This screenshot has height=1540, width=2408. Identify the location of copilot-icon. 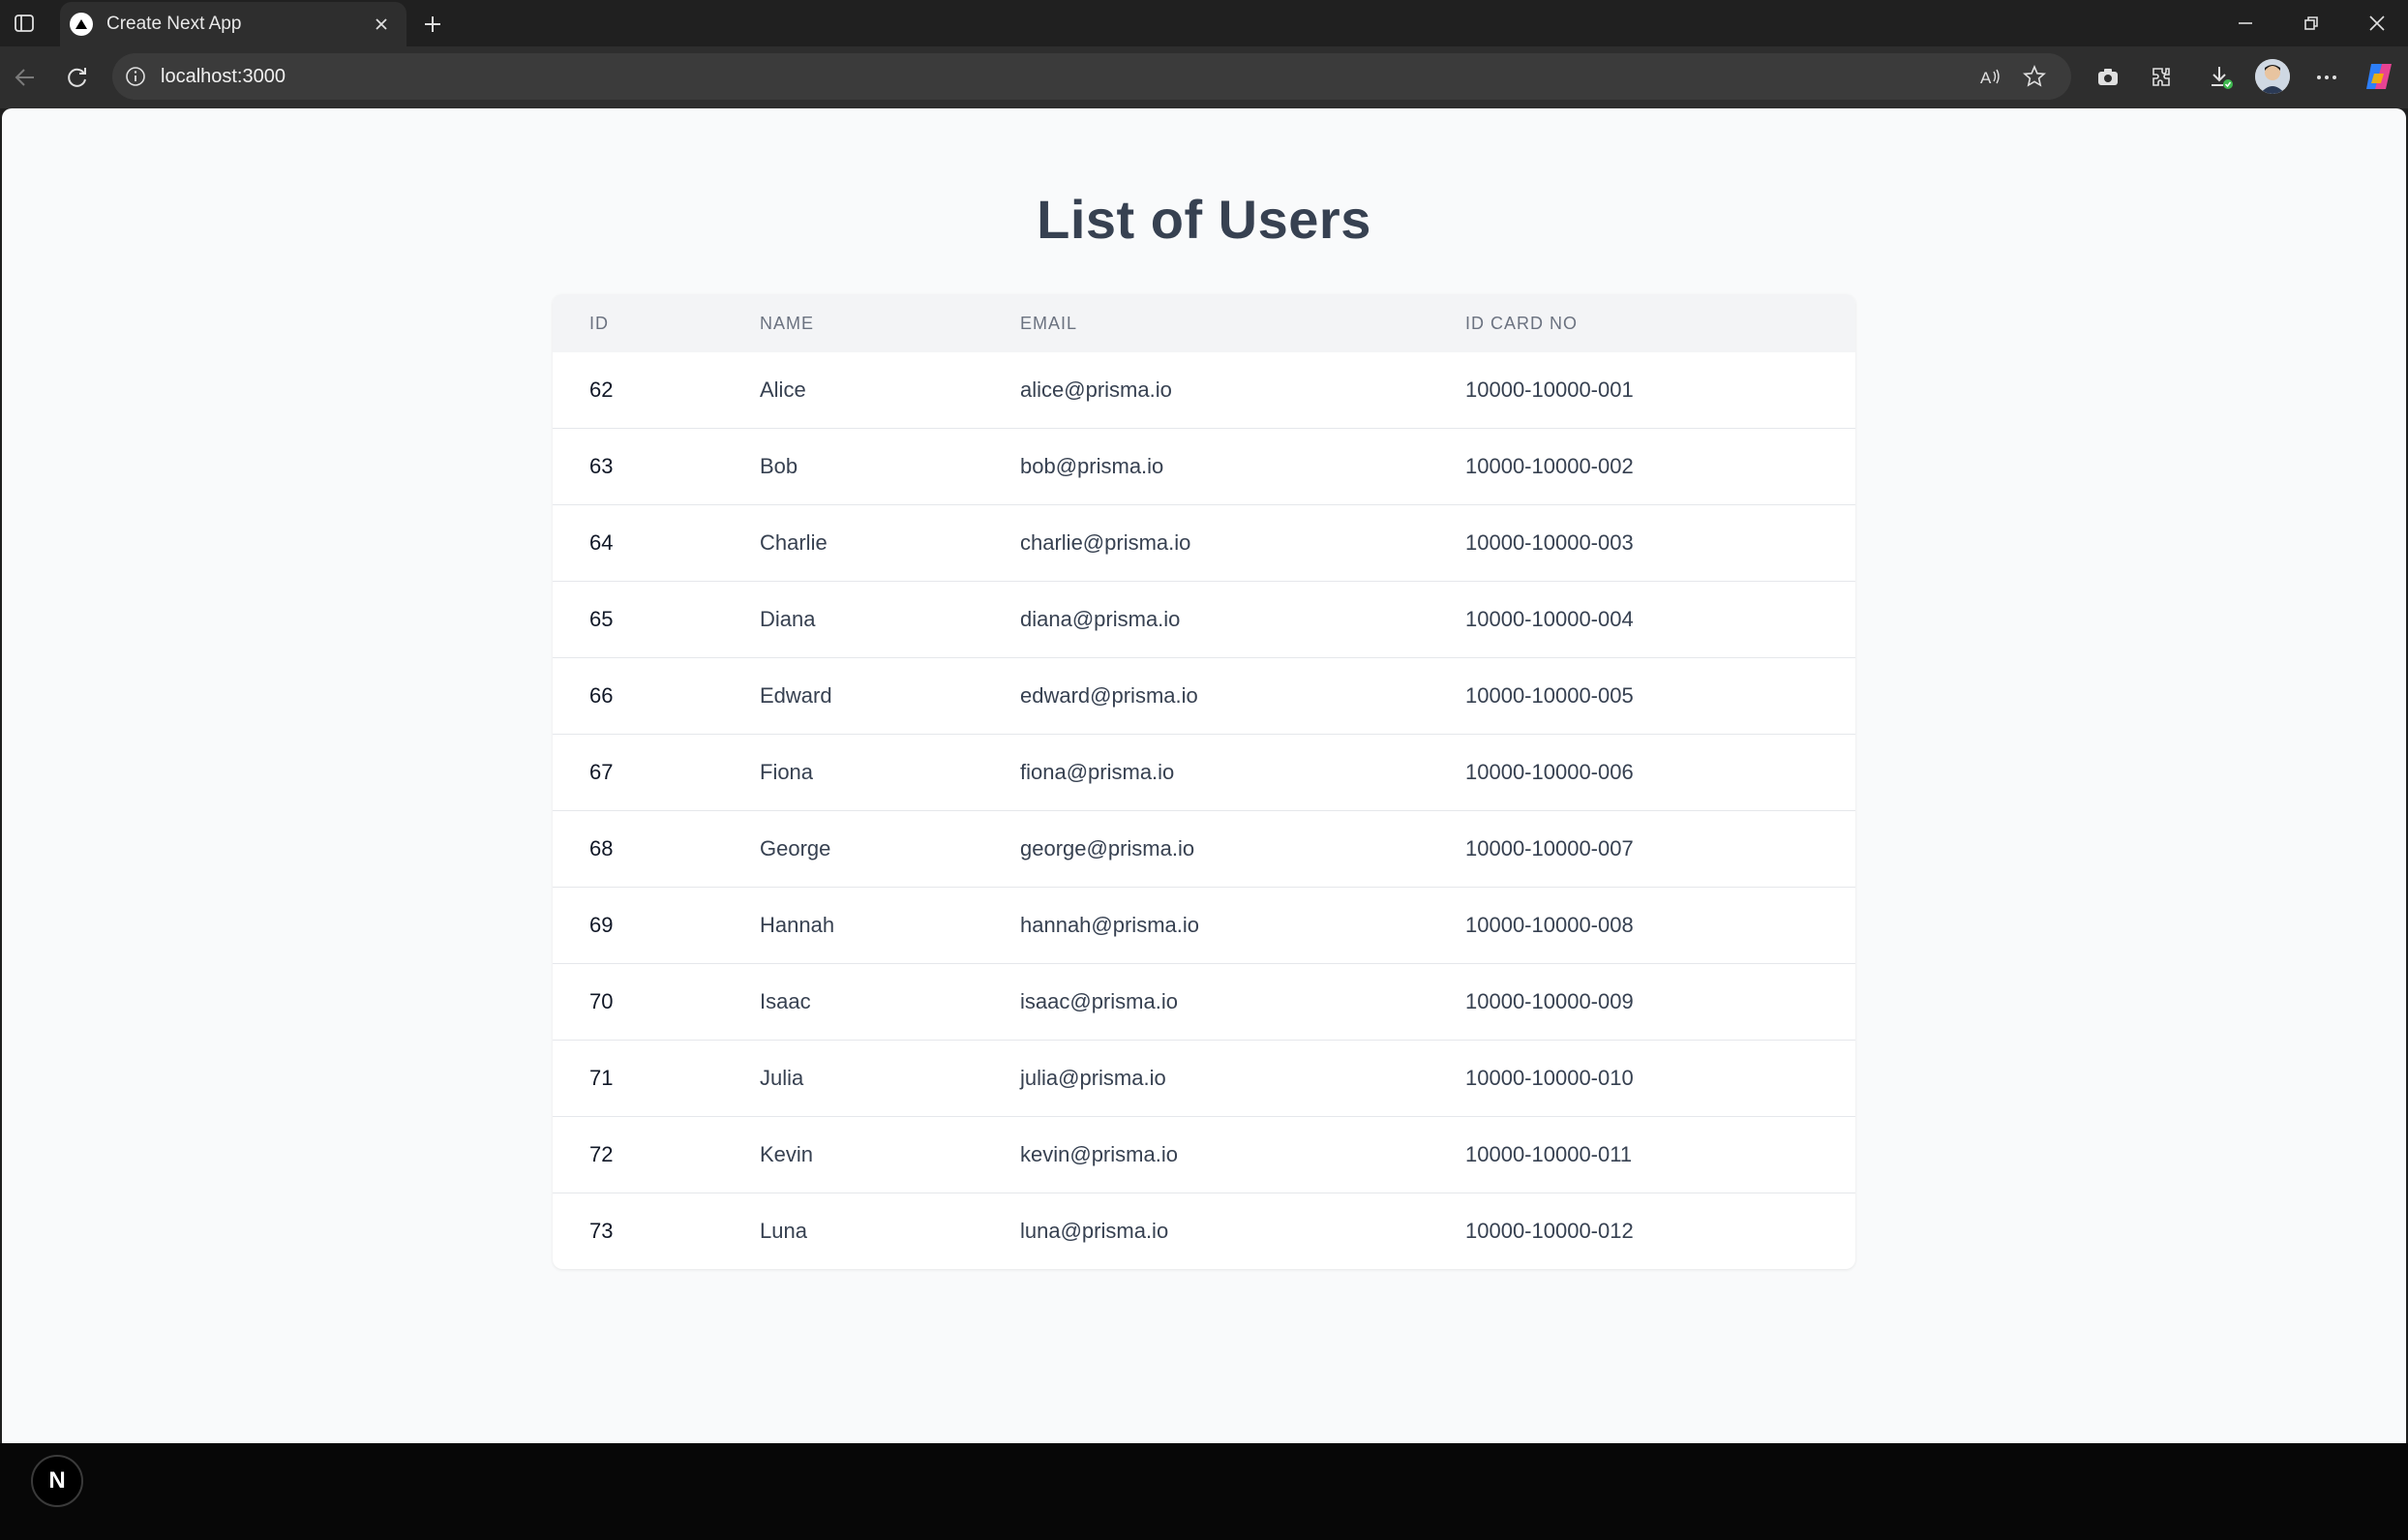
(2379, 76).